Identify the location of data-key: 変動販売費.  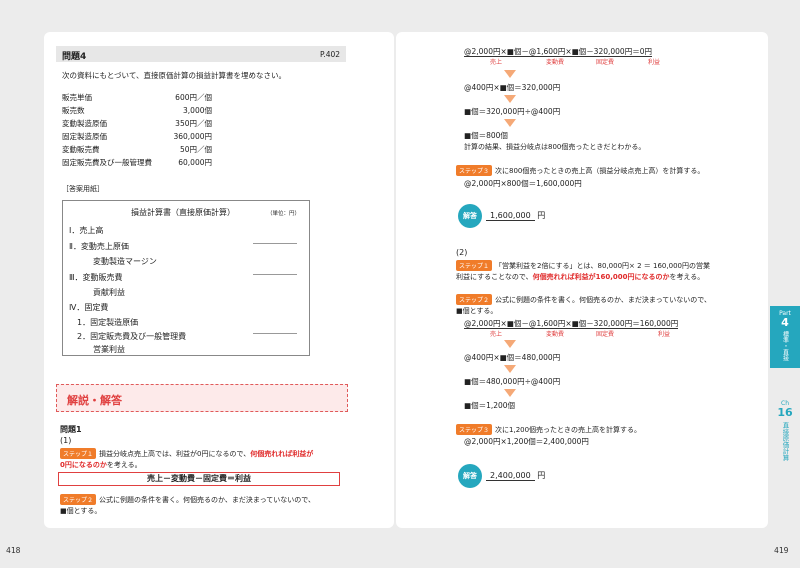
(81, 149).